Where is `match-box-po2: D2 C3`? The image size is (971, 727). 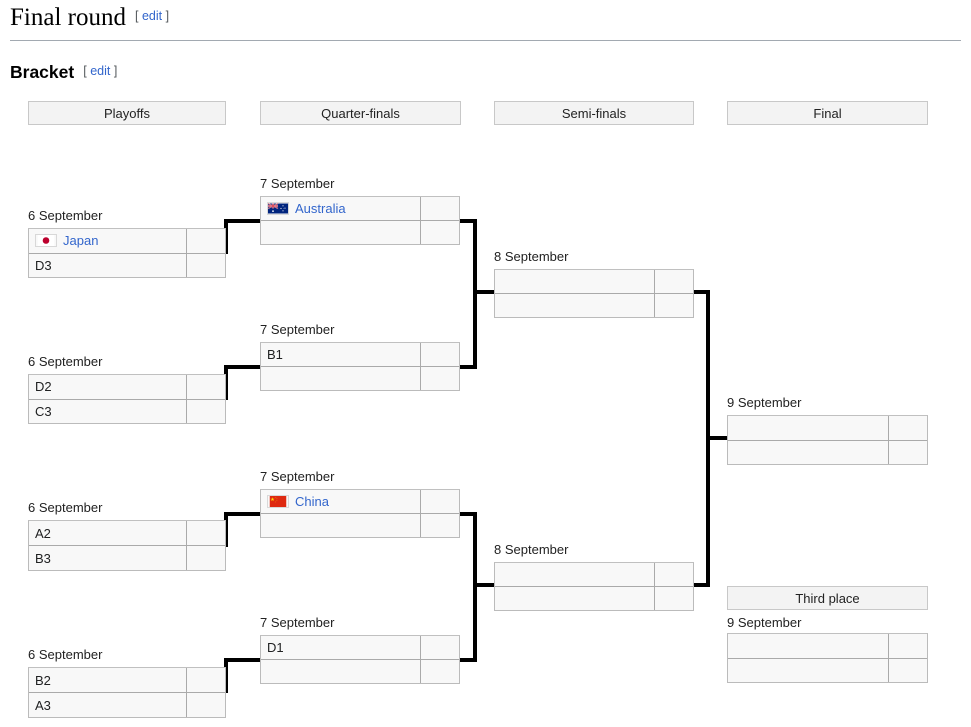 match-box-po2: D2 C3 is located at coordinates (127, 399).